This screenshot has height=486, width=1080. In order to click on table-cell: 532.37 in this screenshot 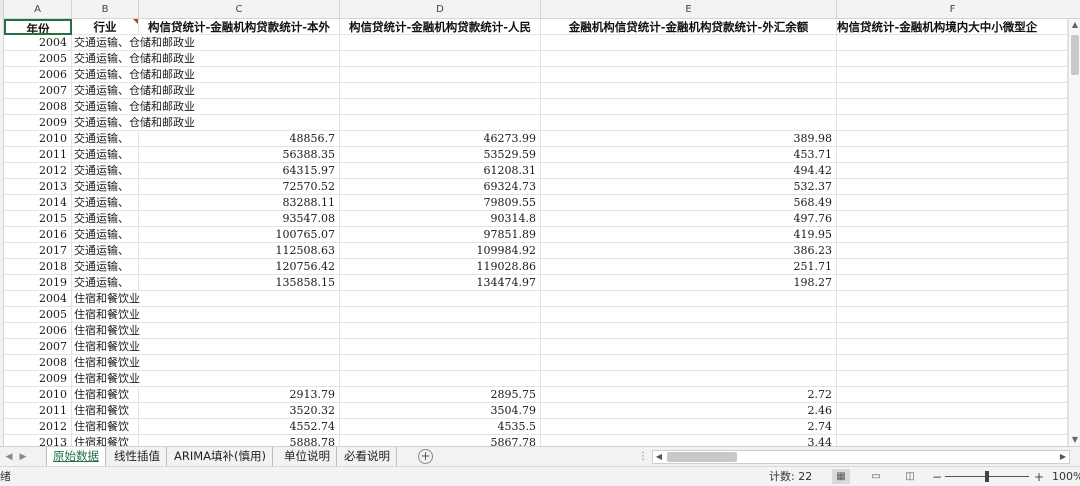, I will do `click(689, 187)`.